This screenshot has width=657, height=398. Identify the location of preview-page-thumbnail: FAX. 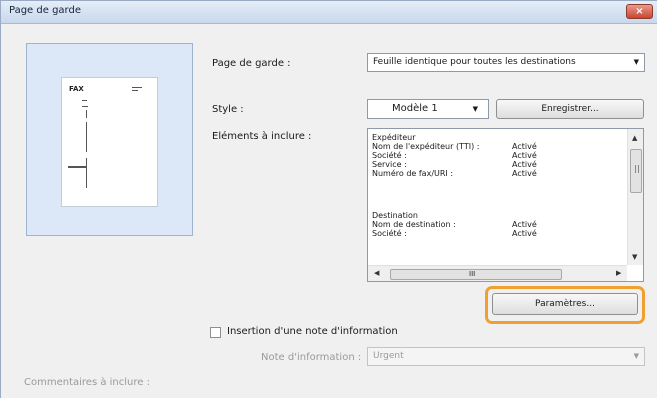
(109, 142).